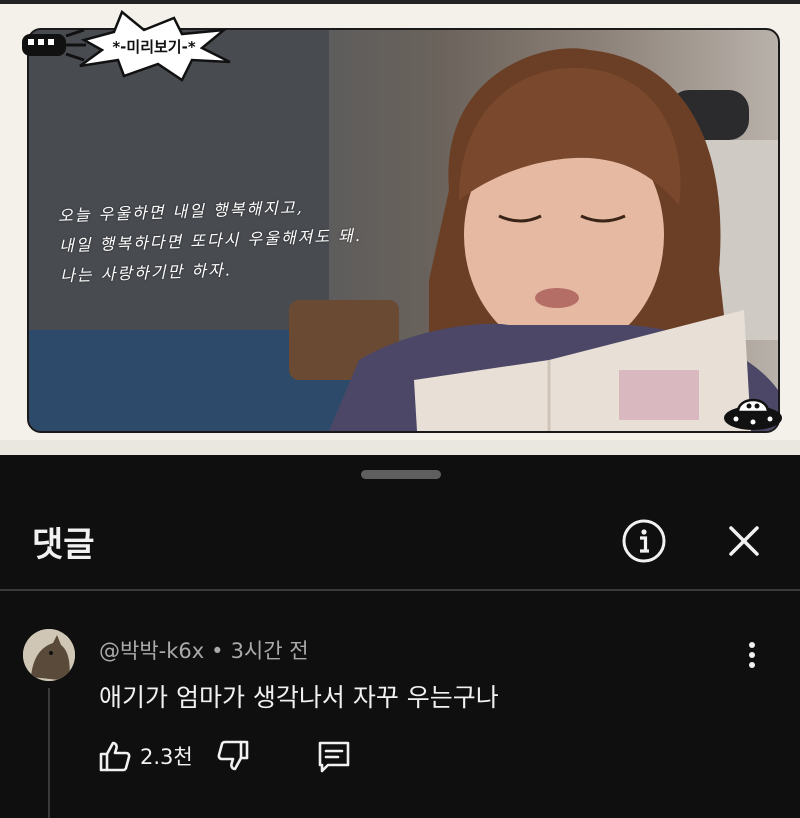  What do you see at coordinates (401, 474) in the screenshot?
I see `sheet-drag-handle` at bounding box center [401, 474].